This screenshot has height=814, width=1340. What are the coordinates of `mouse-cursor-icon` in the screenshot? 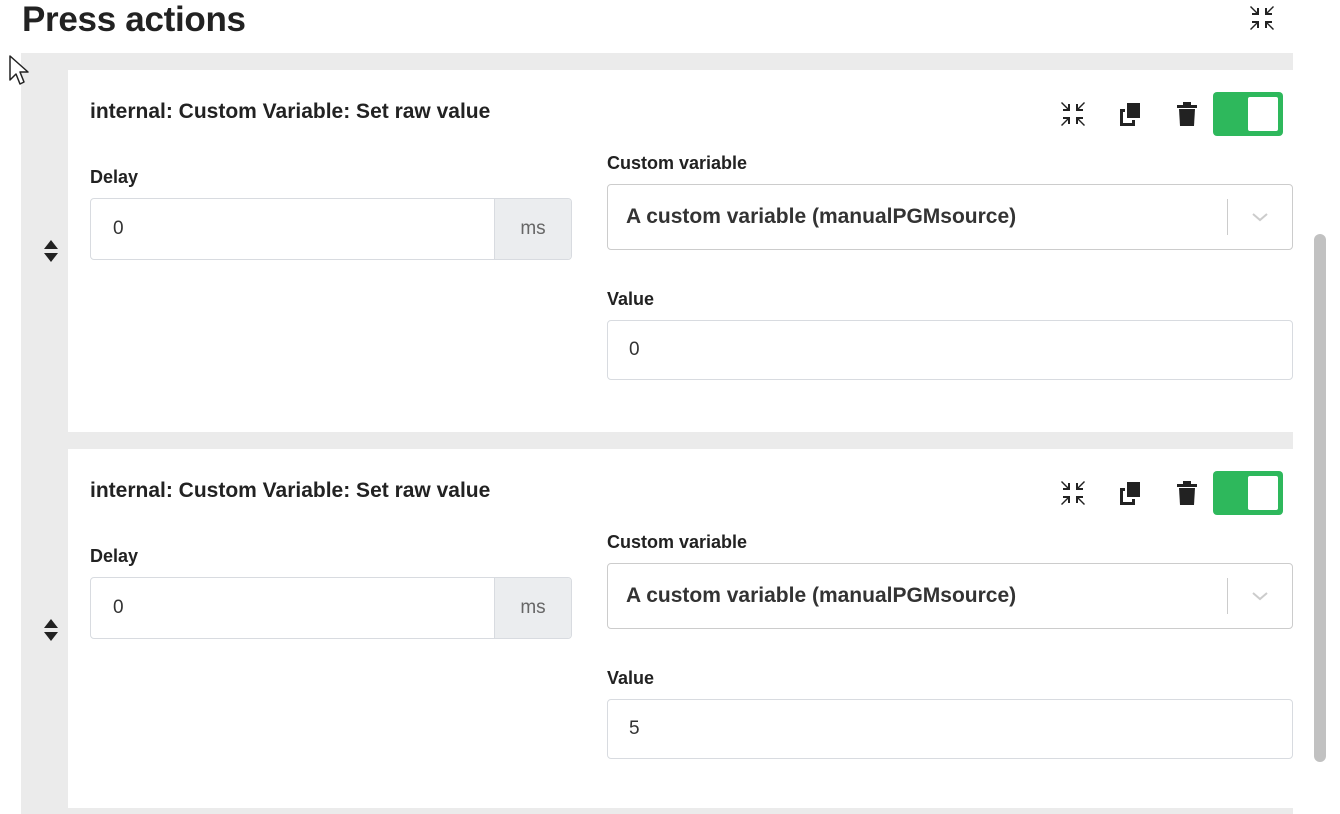 It's located at (19, 70).